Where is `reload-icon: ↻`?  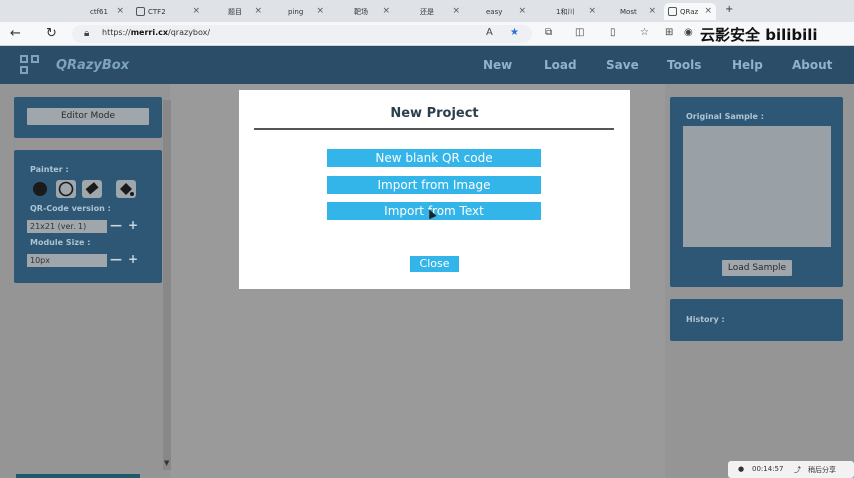 reload-icon: ↻ is located at coordinates (51, 33).